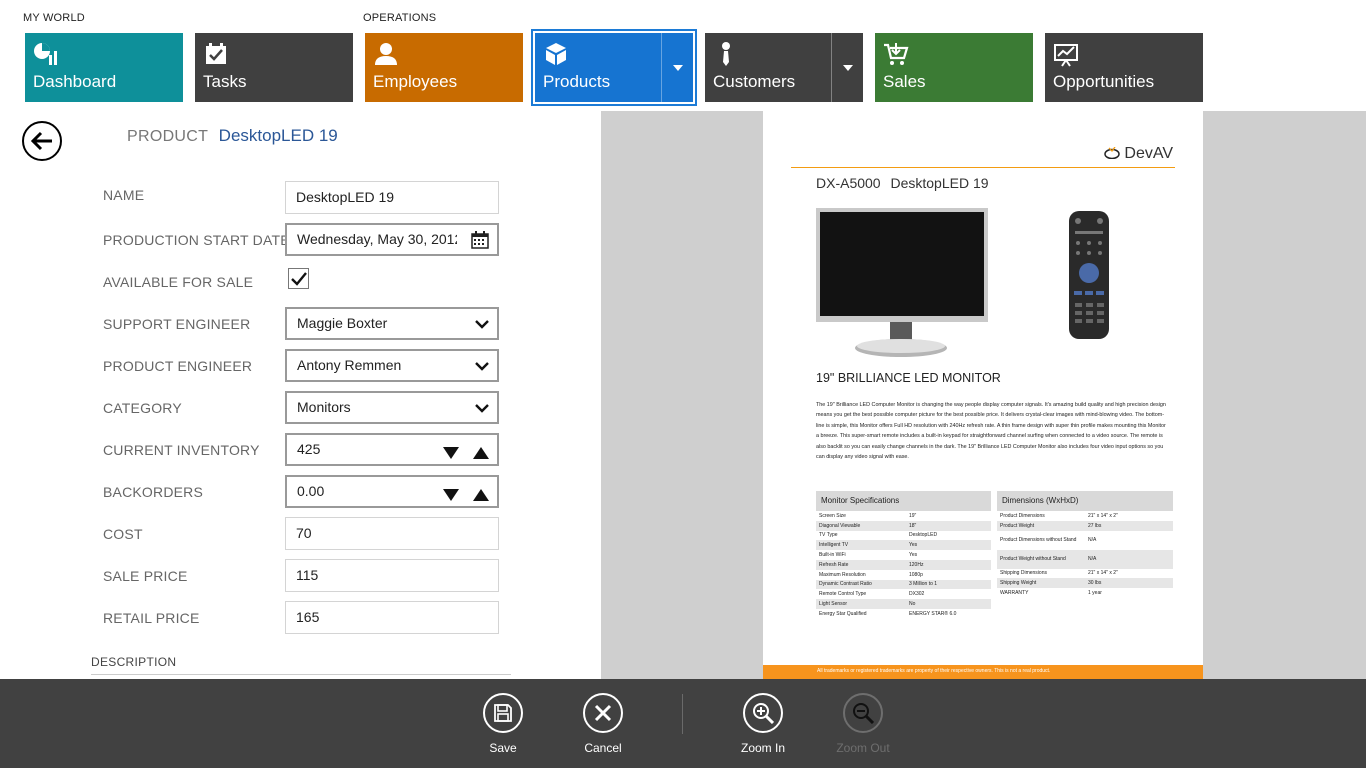 Image resolution: width=1366 pixels, height=768 pixels. What do you see at coordinates (904, 81) in the screenshot?
I see `tile-label: Sales` at bounding box center [904, 81].